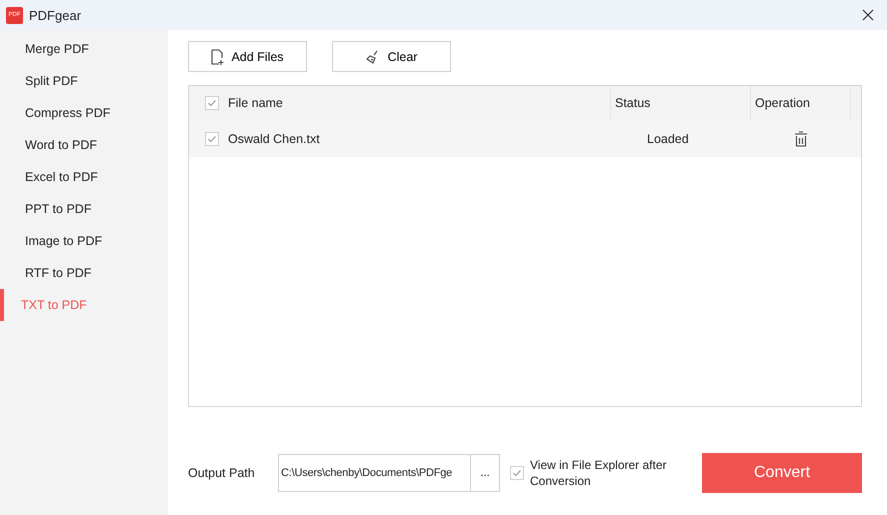 This screenshot has width=887, height=515. I want to click on toolbar-button: Clear, so click(391, 56).